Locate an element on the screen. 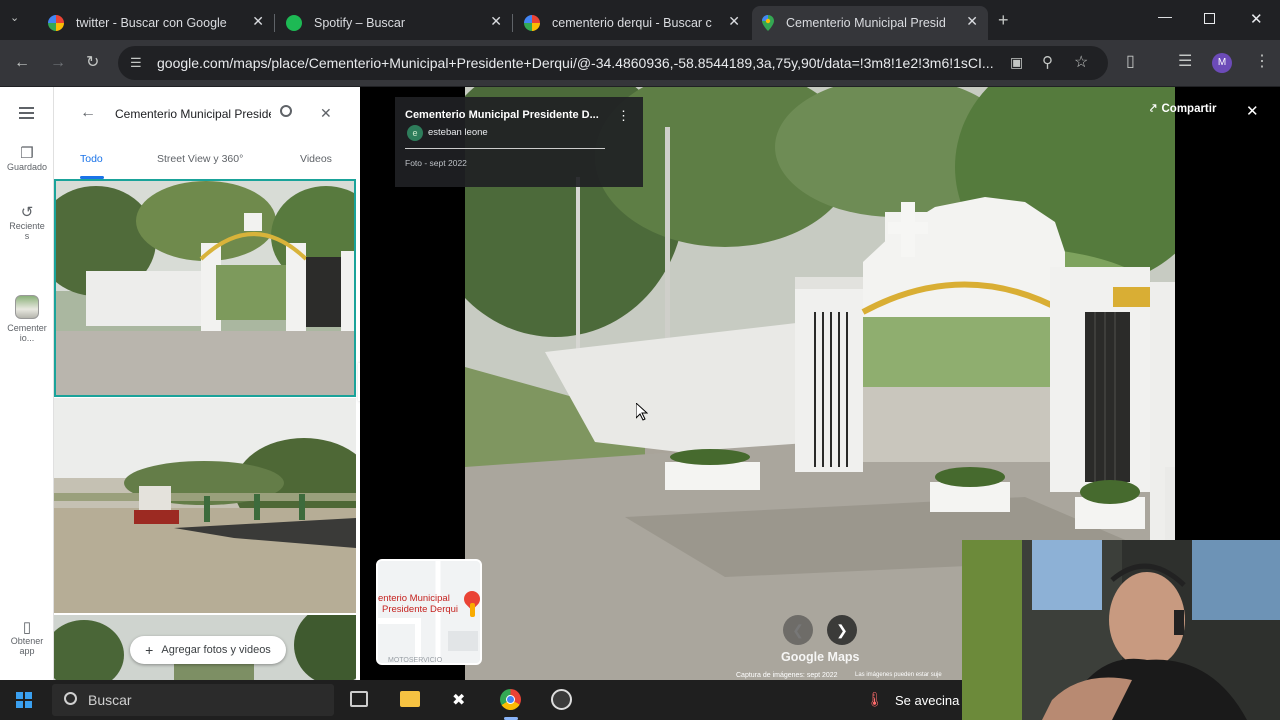 The image size is (1280, 720). rail-saved-label: Guardado is located at coordinates (27, 167).